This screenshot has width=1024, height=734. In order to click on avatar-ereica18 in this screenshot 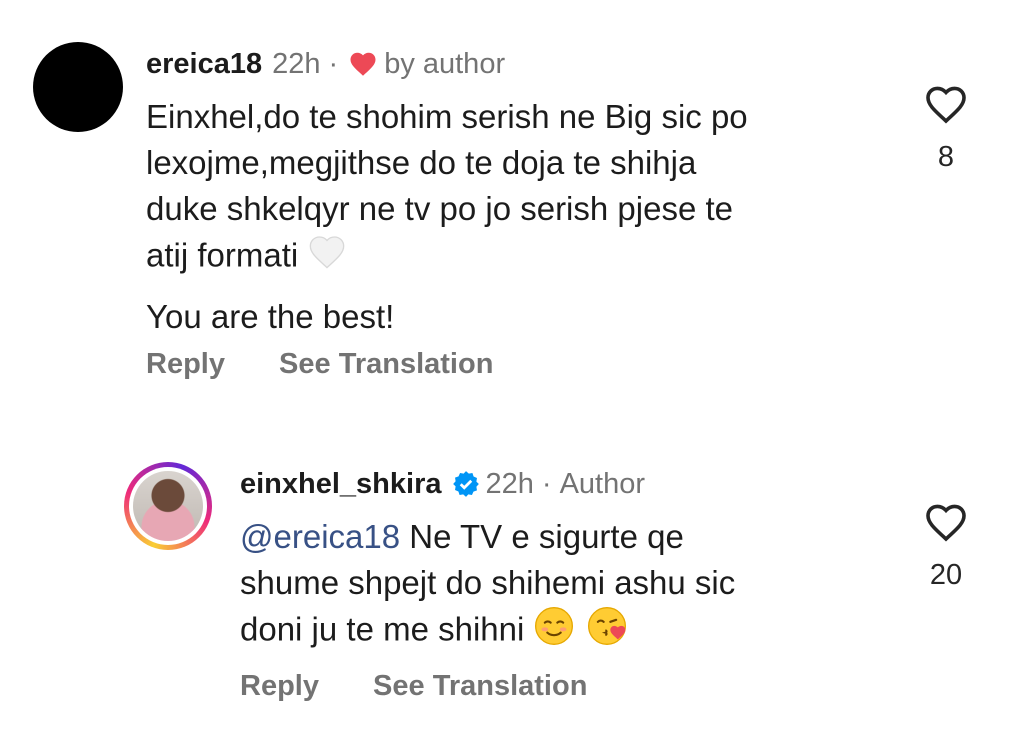, I will do `click(78, 87)`.